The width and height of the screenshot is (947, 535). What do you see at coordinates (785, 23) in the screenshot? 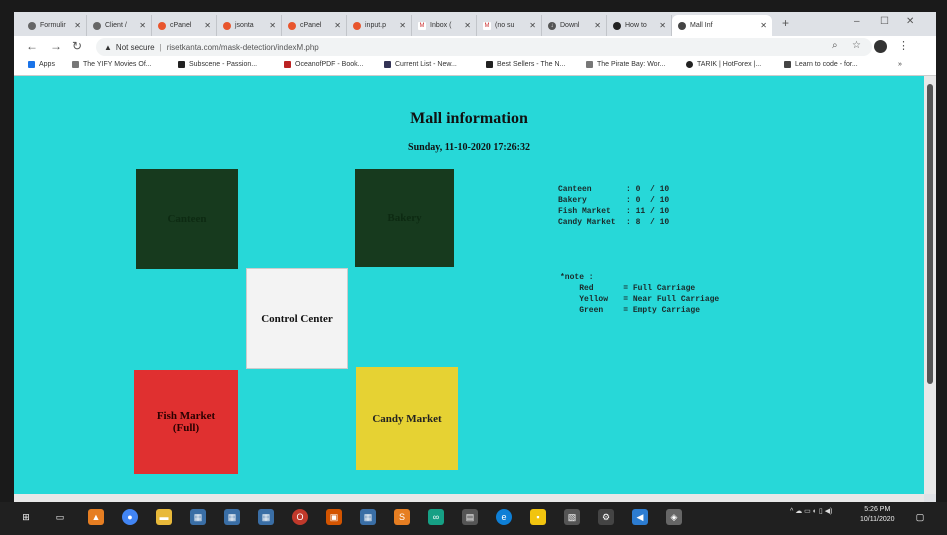
I see `new-tab-button: +` at bounding box center [785, 23].